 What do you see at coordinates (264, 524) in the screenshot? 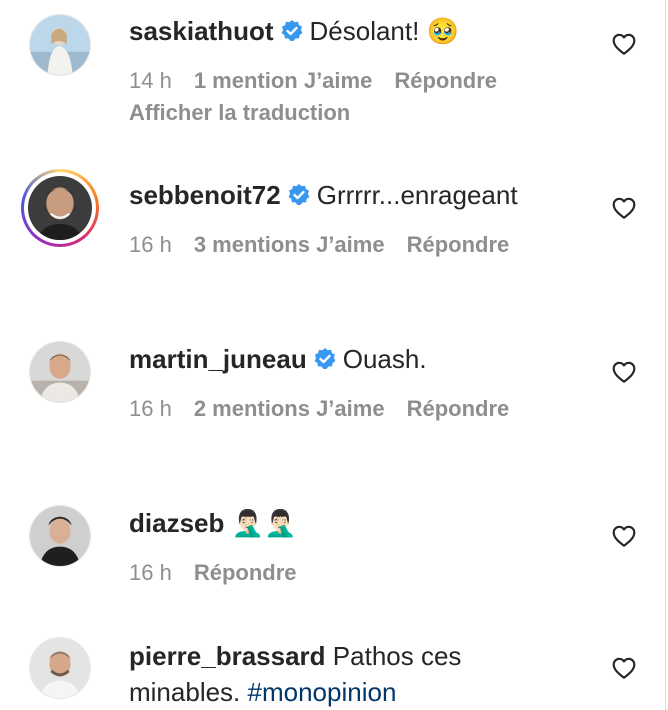
I see `emoji: 🤦🏻‍♂️🤦🏻‍♂️` at bounding box center [264, 524].